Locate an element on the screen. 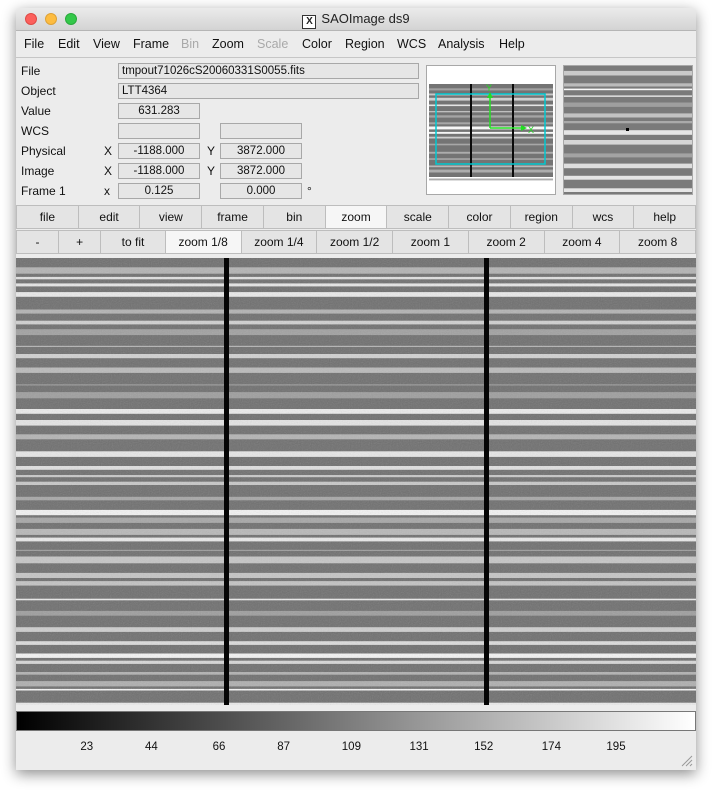 The width and height of the screenshot is (712, 794). menu-zoom: Zoom is located at coordinates (228, 44).